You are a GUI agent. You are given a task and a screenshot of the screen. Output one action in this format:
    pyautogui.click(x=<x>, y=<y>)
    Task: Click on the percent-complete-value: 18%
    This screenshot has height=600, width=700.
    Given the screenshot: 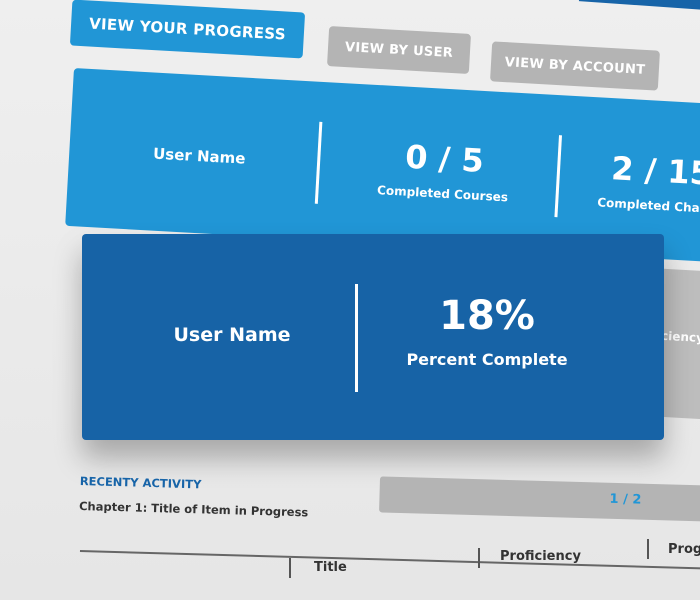 What is the action you would take?
    pyautogui.click(x=487, y=316)
    